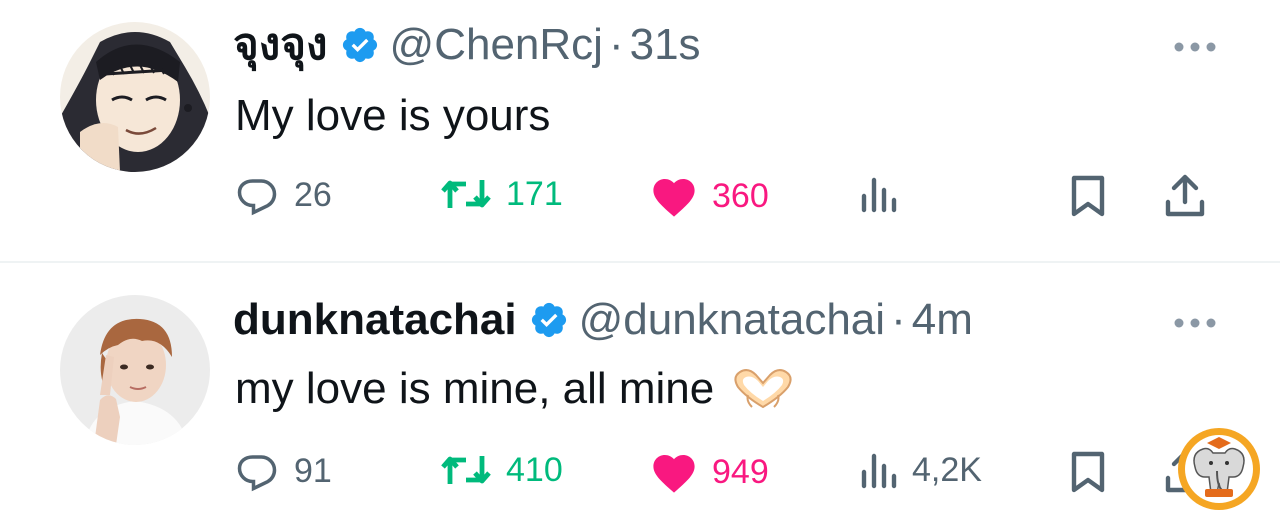  Describe the element at coordinates (313, 471) in the screenshot. I see `reply-count: 91` at that location.